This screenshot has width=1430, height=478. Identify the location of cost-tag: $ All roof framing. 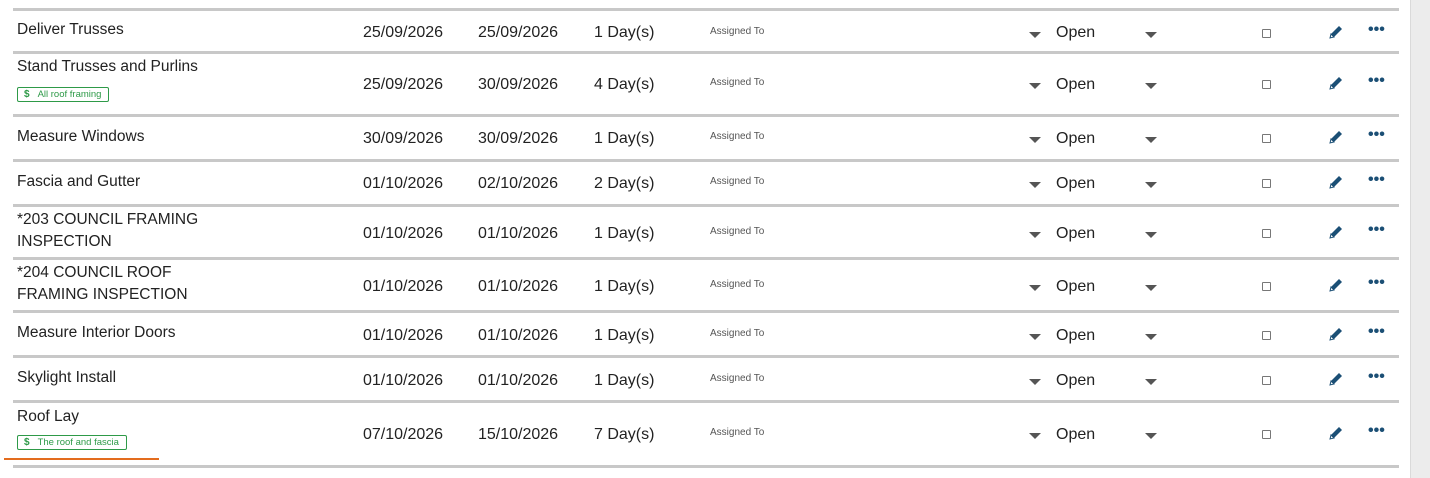
(63, 94).